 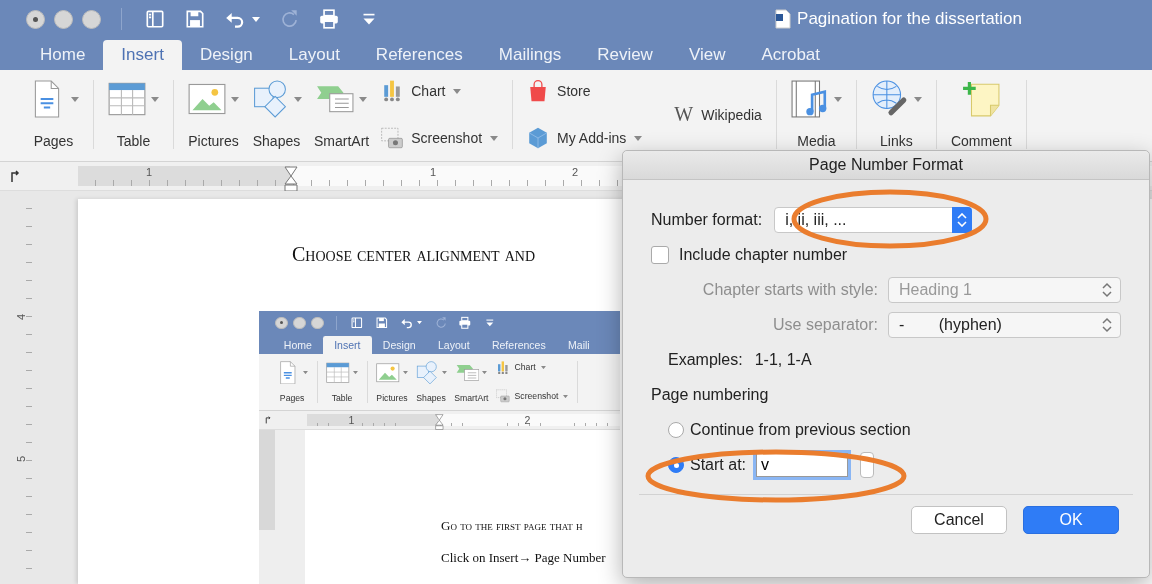 I want to click on document-heading: Choose center alignment and, so click(x=413, y=254).